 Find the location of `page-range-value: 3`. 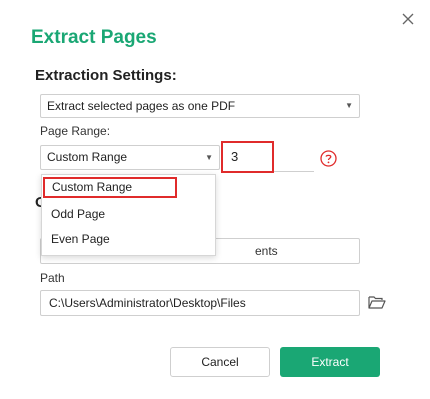

page-range-value: 3 is located at coordinates (235, 156).